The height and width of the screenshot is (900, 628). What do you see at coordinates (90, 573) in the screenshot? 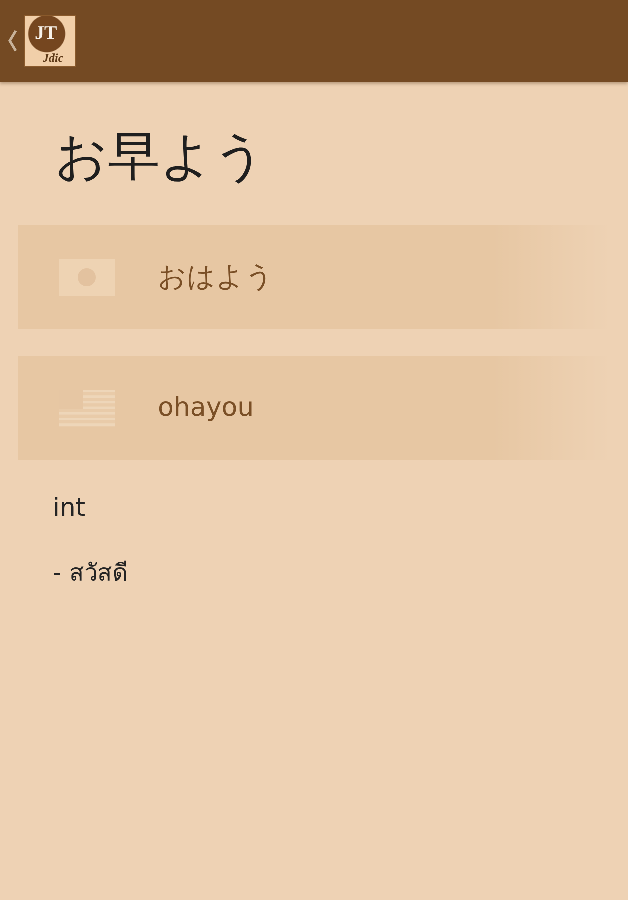
I see `meaning-text: - สวัสดี` at bounding box center [90, 573].